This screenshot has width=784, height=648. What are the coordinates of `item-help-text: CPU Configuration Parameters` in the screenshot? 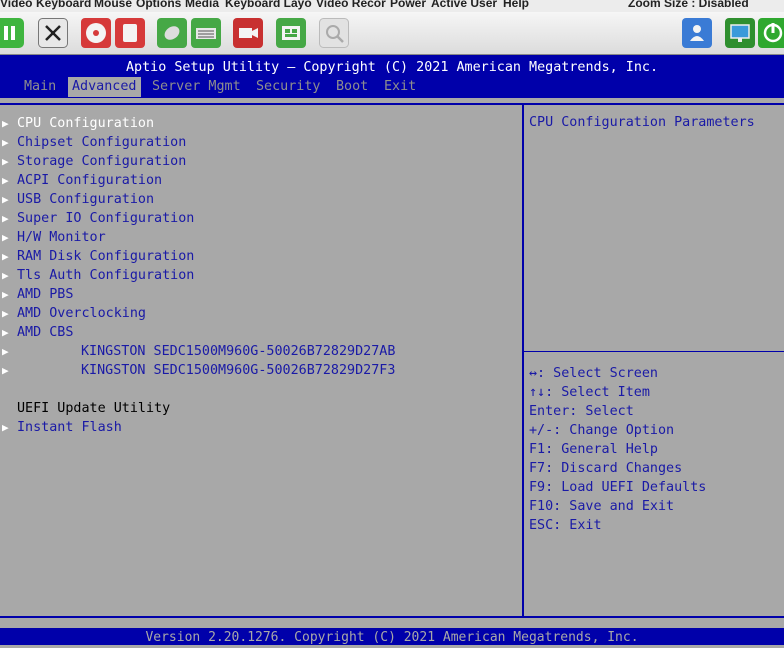 It's located at (642, 122).